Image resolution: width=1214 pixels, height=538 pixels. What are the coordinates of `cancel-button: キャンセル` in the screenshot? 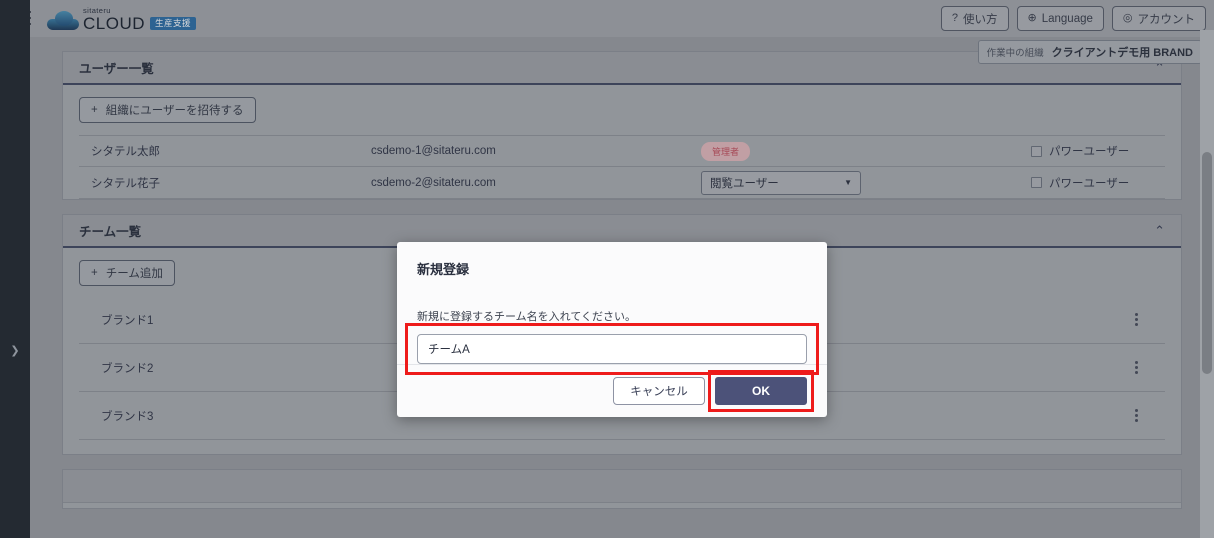 It's located at (659, 390).